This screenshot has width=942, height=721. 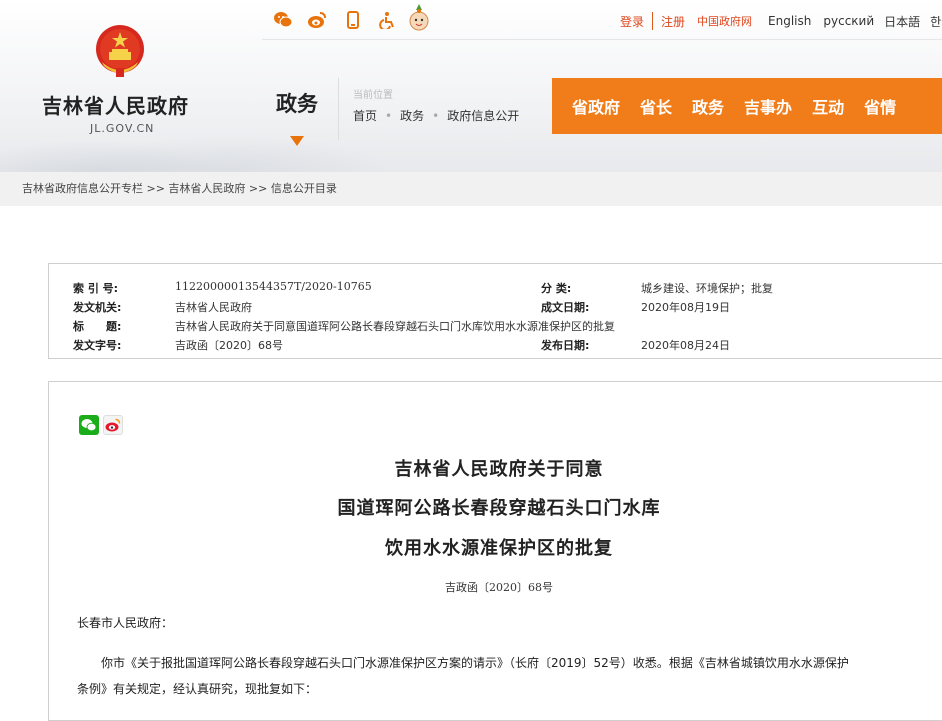 I want to click on written-date-label: 成文日期:, so click(x=565, y=307).